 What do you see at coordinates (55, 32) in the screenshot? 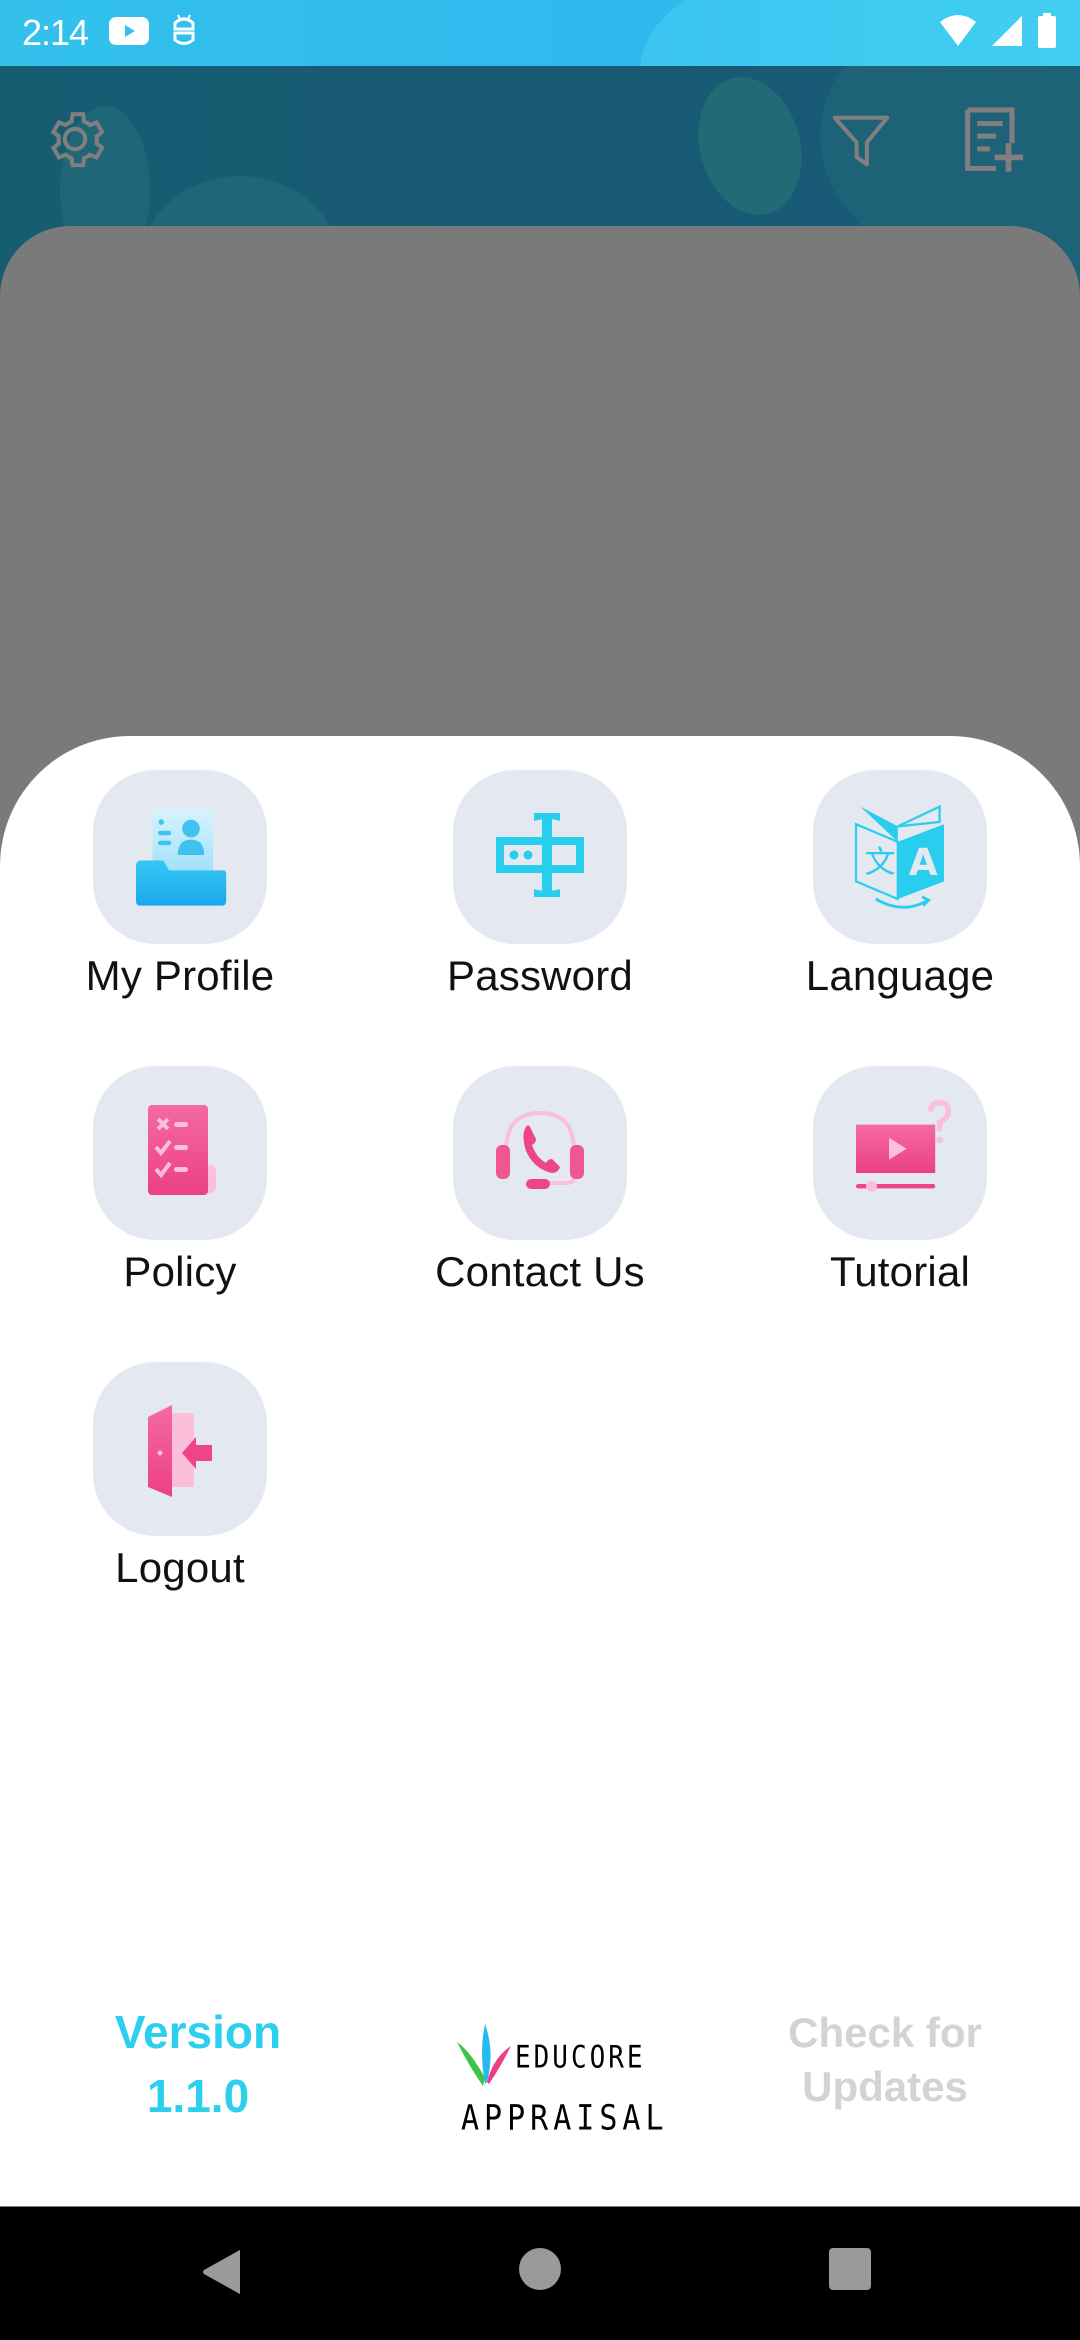
I see `status-time: 2:14` at bounding box center [55, 32].